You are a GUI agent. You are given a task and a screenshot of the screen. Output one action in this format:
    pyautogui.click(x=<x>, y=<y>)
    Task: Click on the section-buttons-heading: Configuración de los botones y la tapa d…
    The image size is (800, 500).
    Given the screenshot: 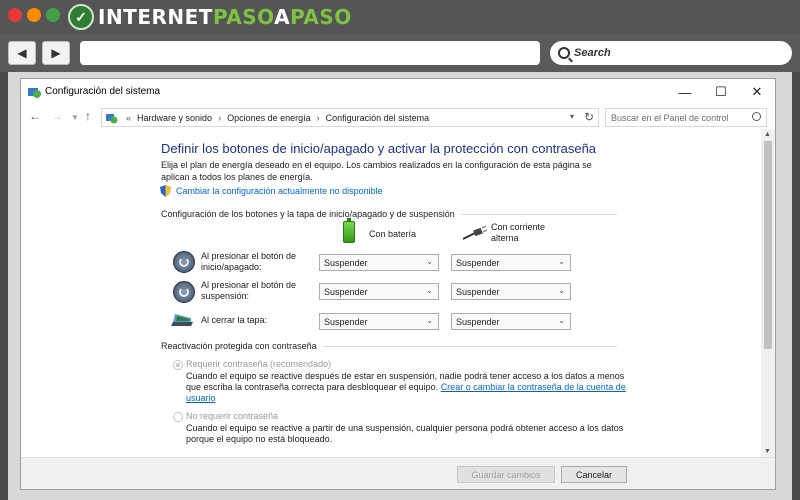 What is the action you would take?
    pyautogui.click(x=389, y=214)
    